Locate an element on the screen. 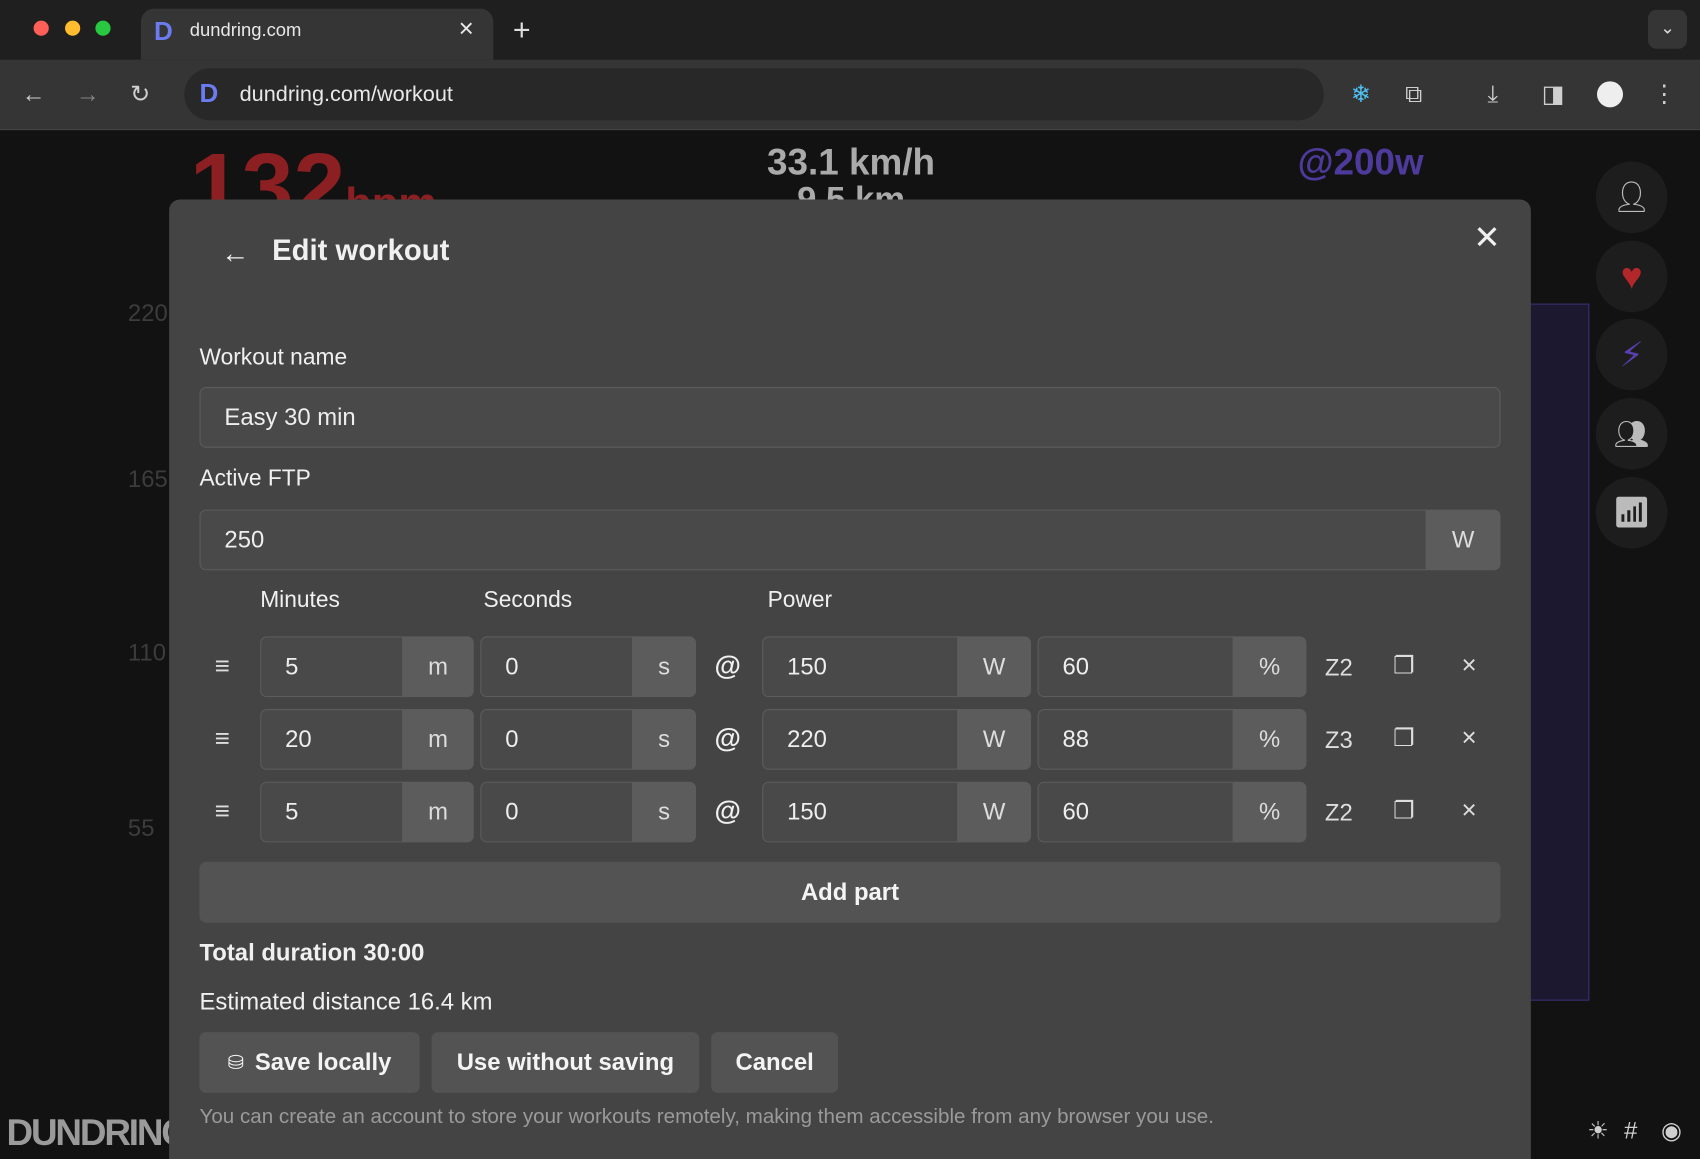 This screenshot has width=1700, height=1159. target-power-readout: @200w is located at coordinates (1360, 163).